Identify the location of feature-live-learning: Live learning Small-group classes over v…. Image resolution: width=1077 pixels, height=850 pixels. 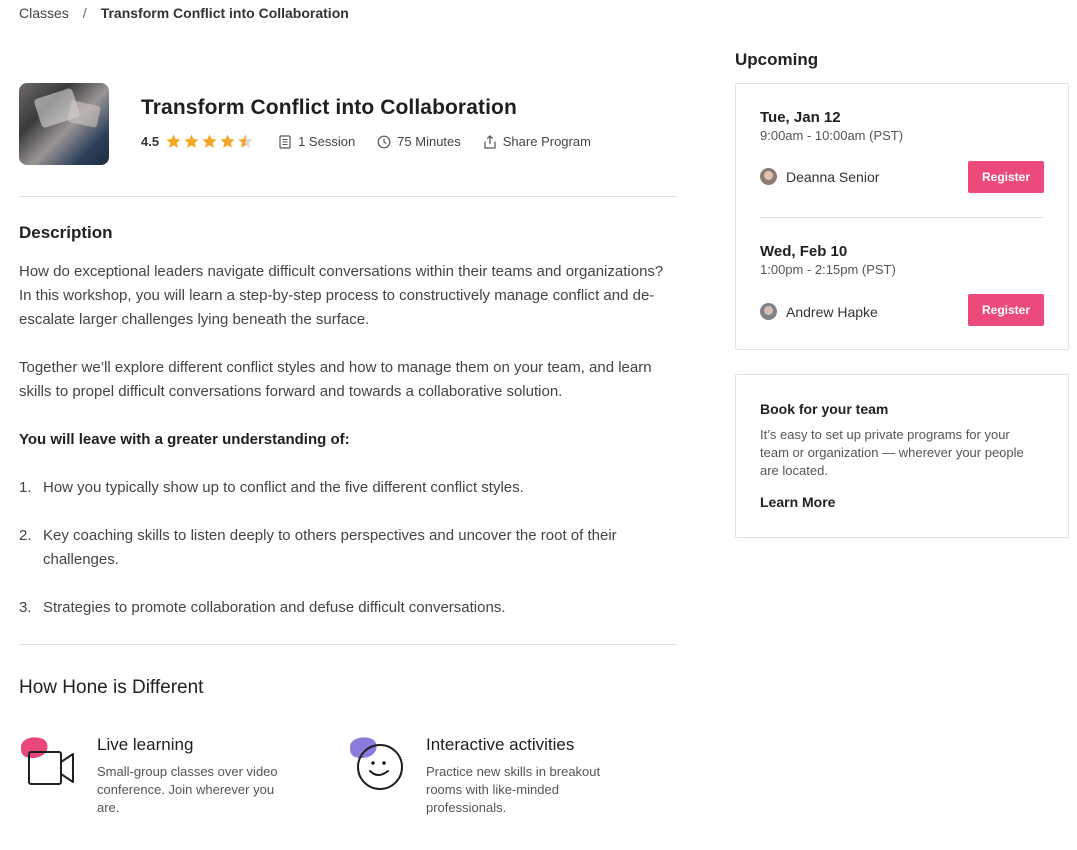
(183, 776).